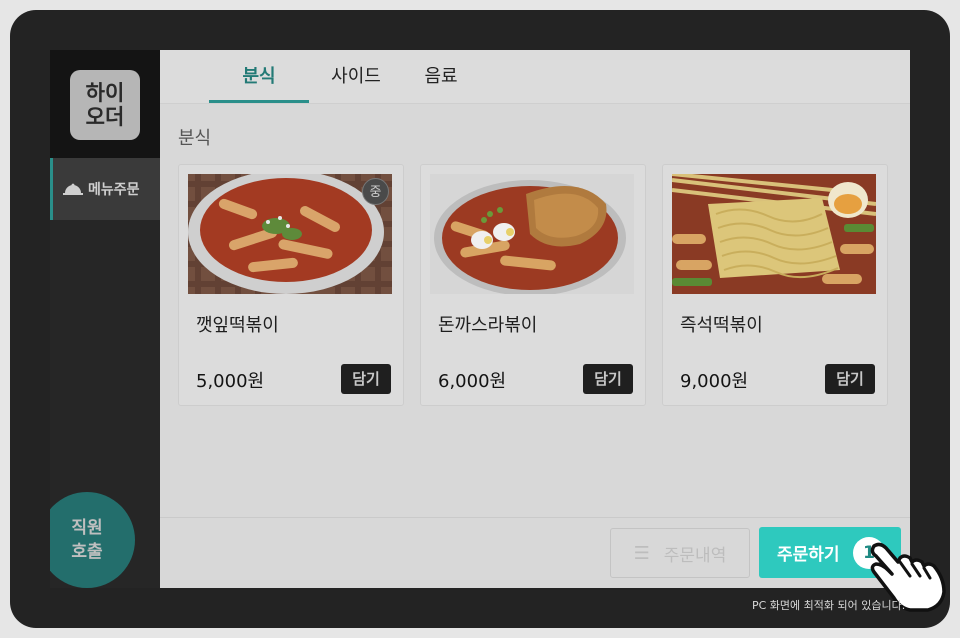 Image resolution: width=960 pixels, height=638 pixels. What do you see at coordinates (87, 552) in the screenshot?
I see `call-staff-line-2: 호출` at bounding box center [87, 552].